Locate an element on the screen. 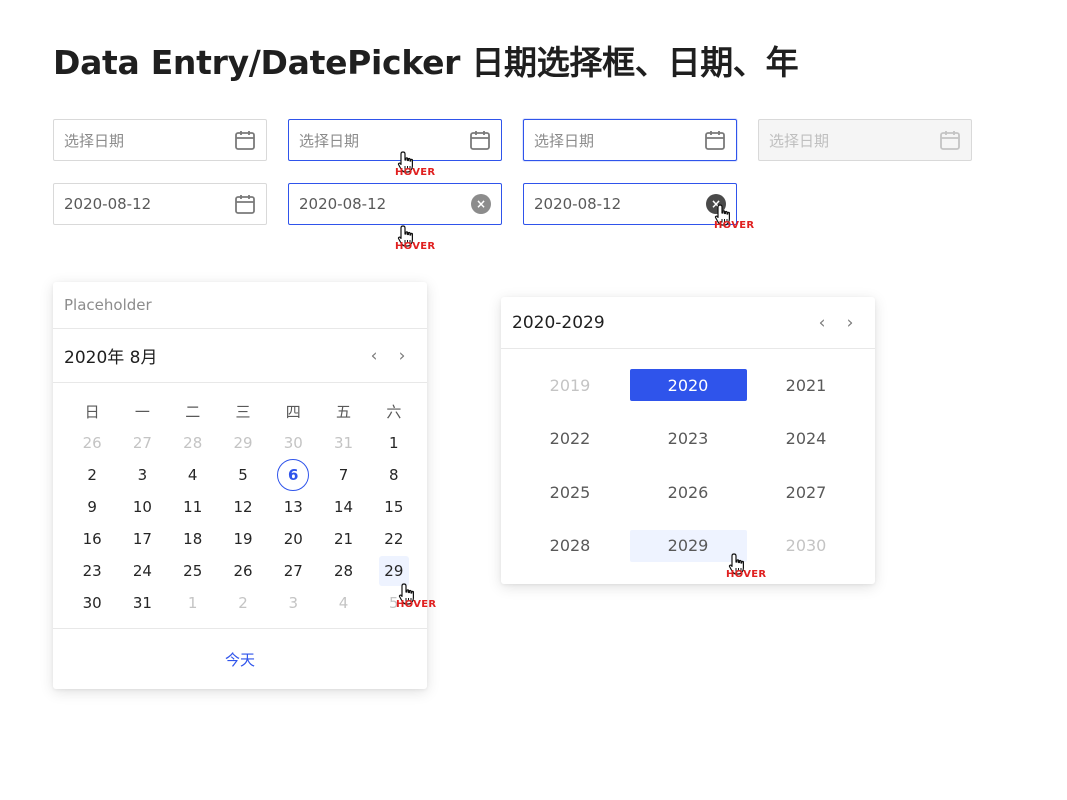 The height and width of the screenshot is (800, 1067). next-month-button: › is located at coordinates (402, 356).